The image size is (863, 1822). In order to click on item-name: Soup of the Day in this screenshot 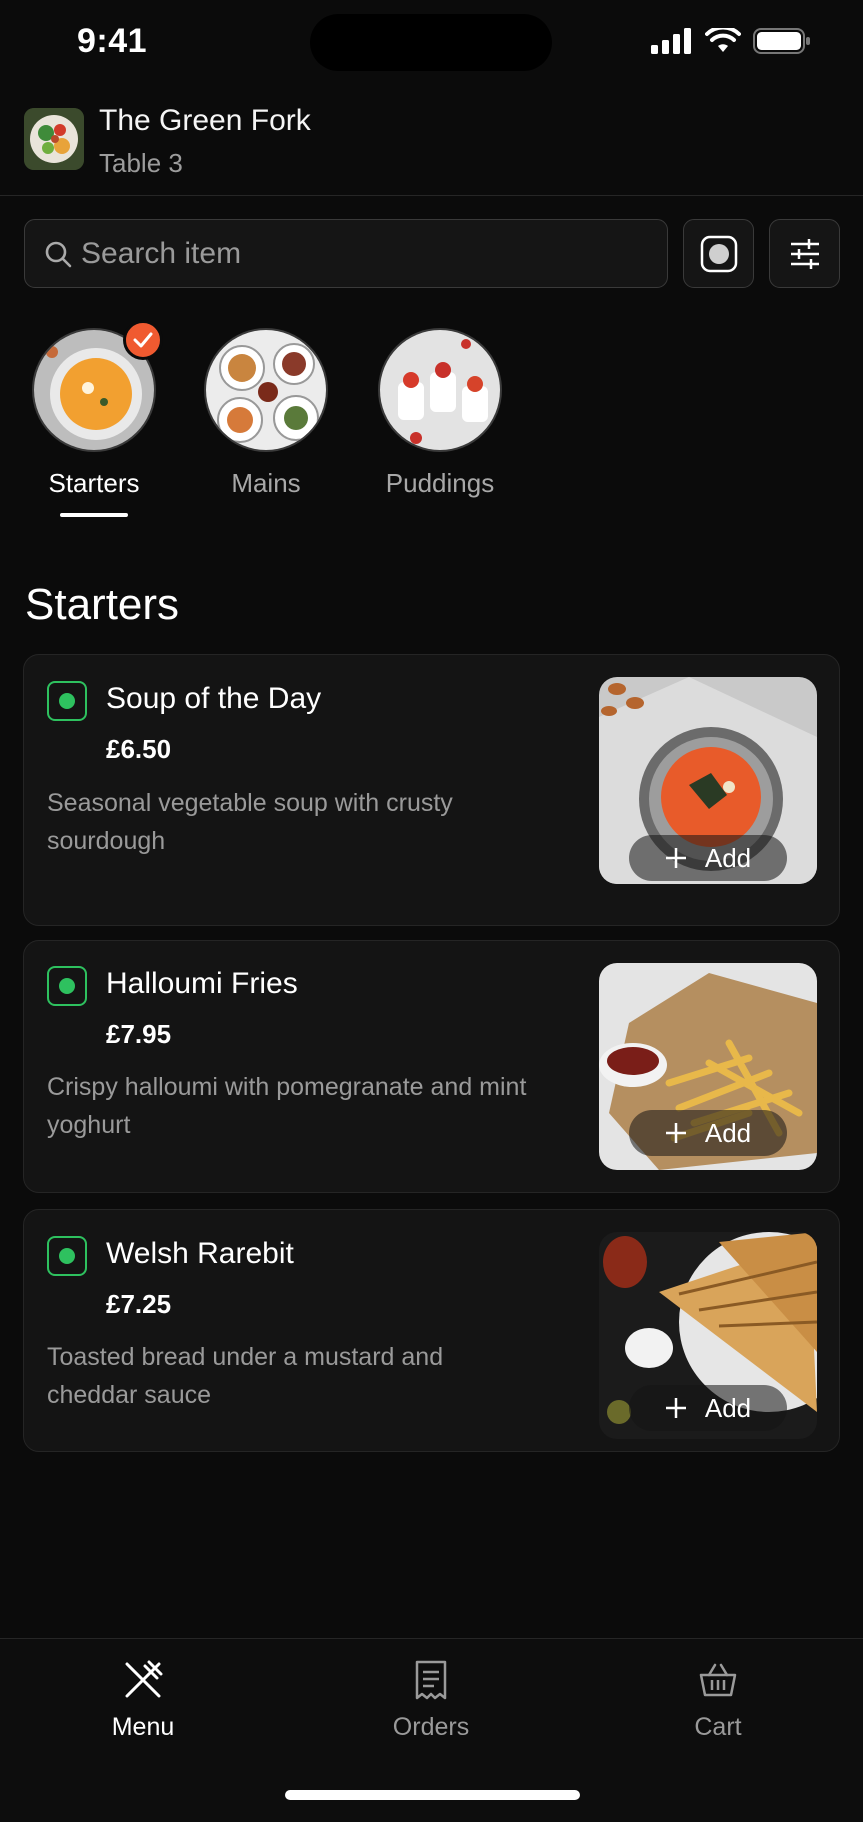, I will do `click(214, 698)`.